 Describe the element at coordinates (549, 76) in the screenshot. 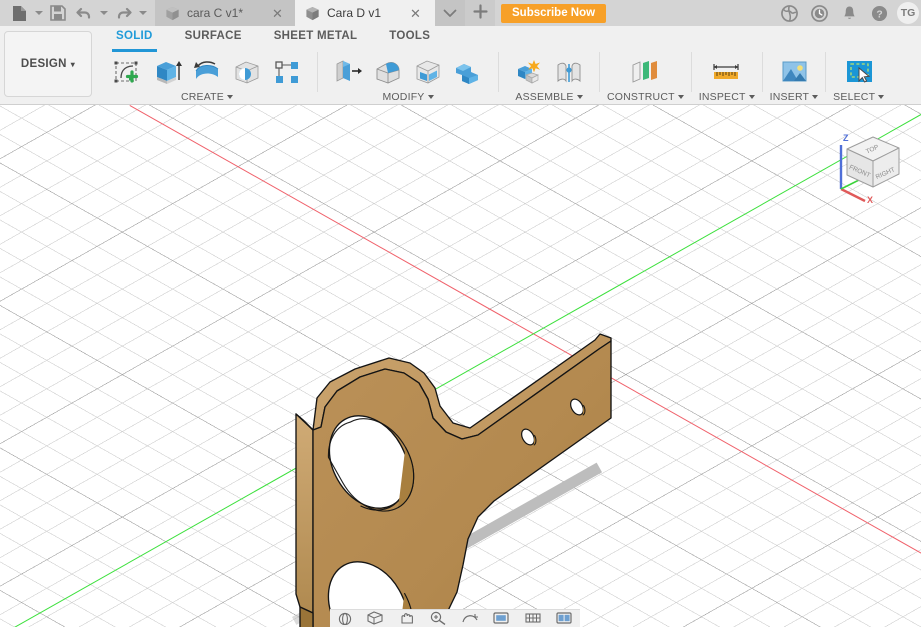

I see `panel-assemble: ASSEMBLE` at that location.